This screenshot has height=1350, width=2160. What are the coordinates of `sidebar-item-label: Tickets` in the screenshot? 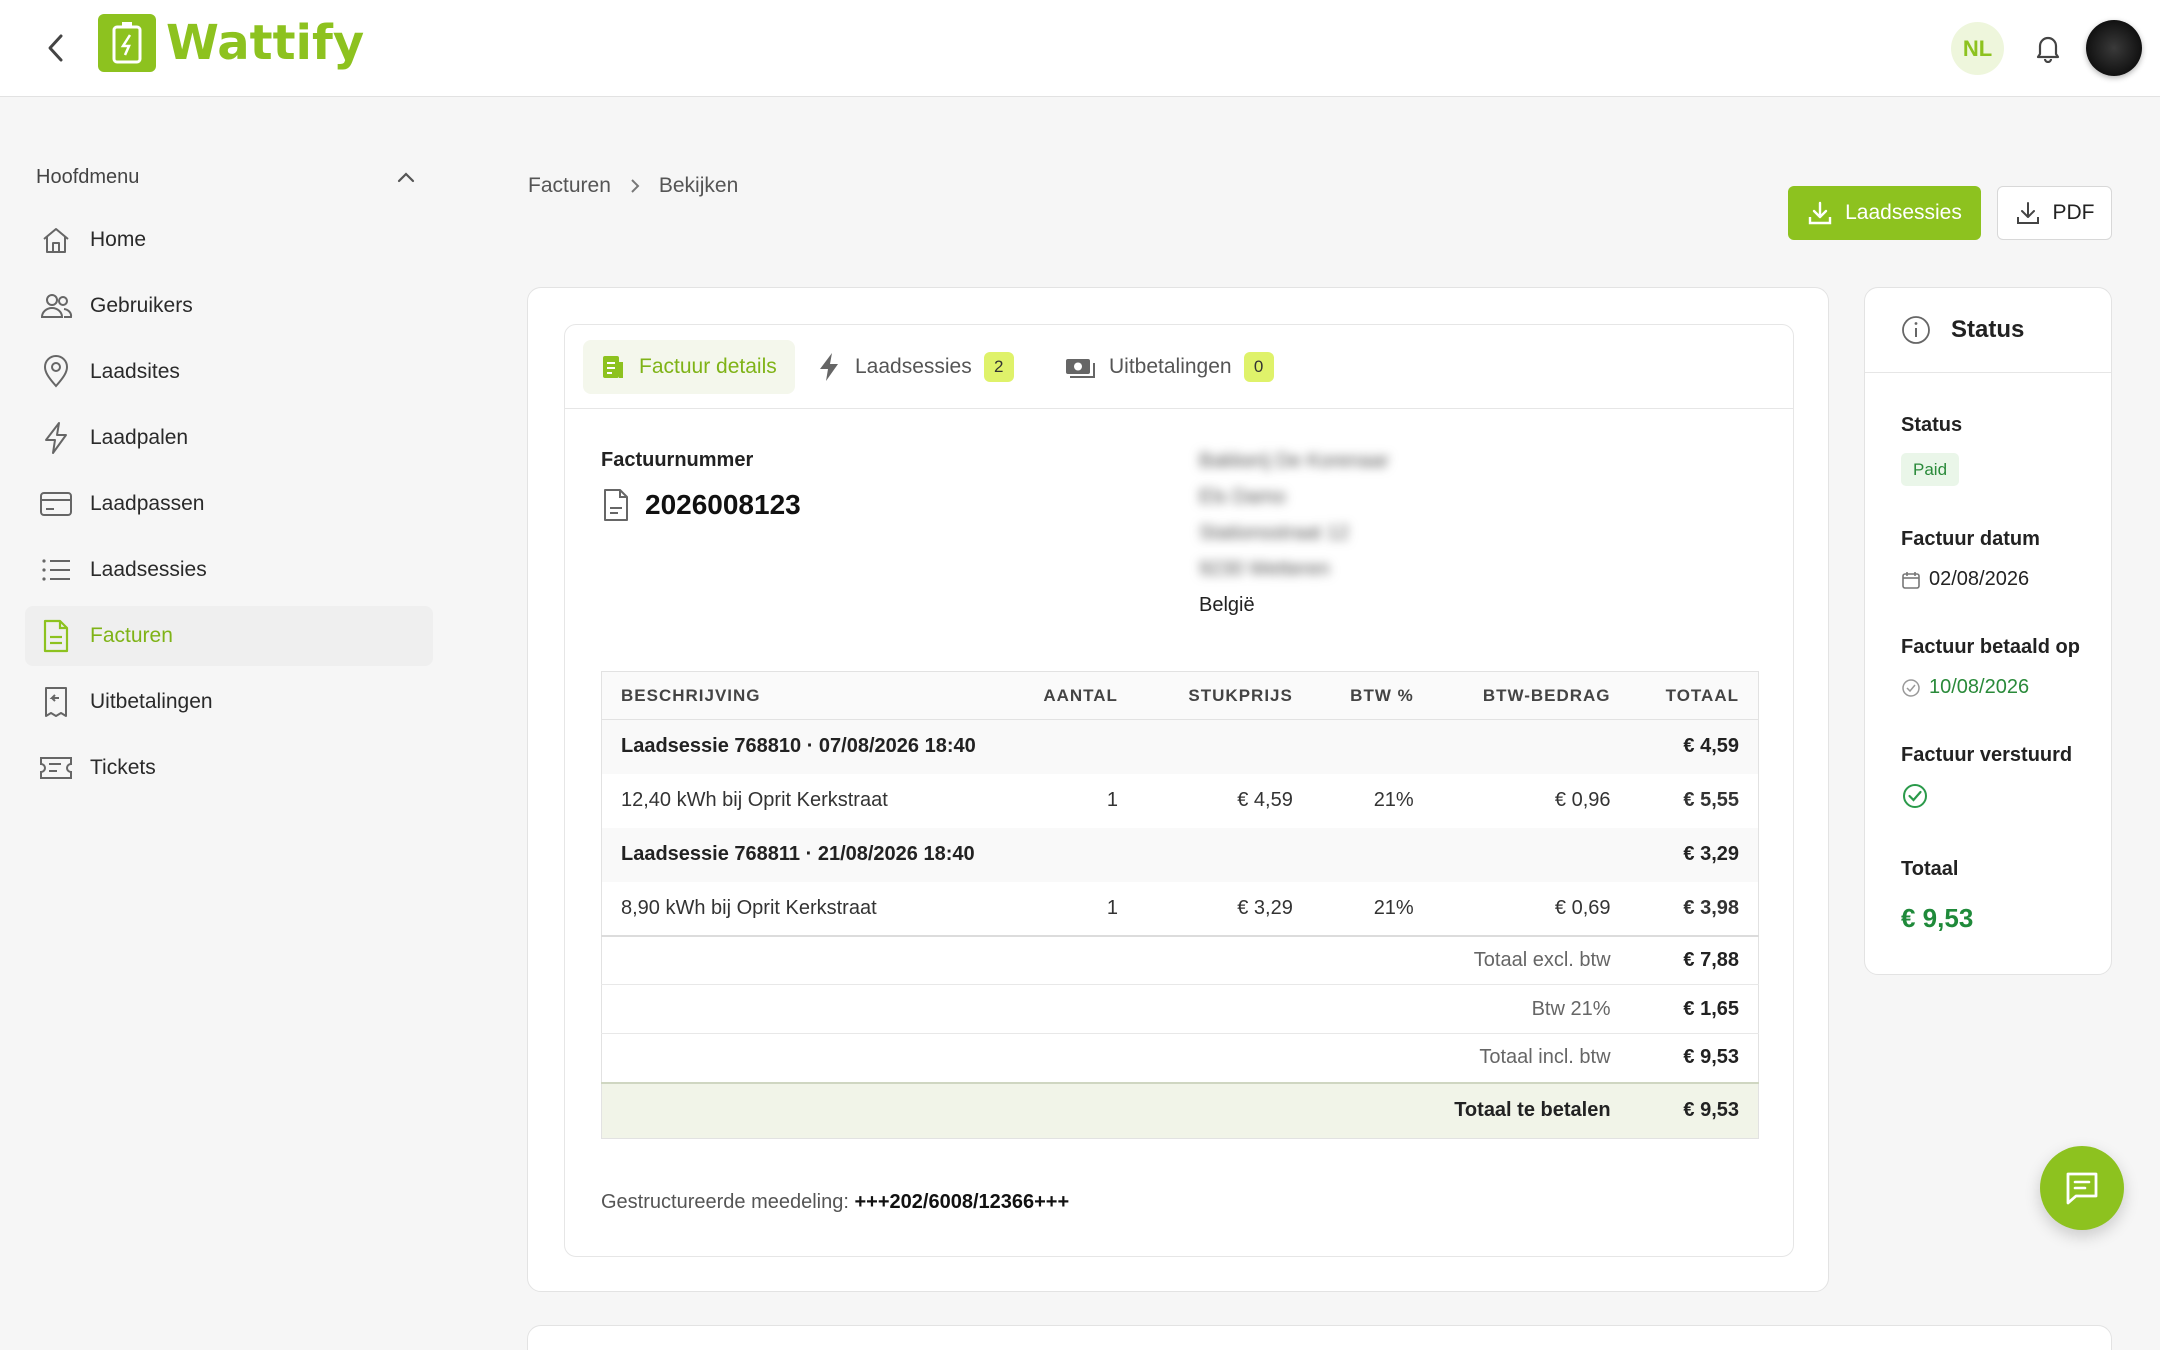 It's located at (123, 767).